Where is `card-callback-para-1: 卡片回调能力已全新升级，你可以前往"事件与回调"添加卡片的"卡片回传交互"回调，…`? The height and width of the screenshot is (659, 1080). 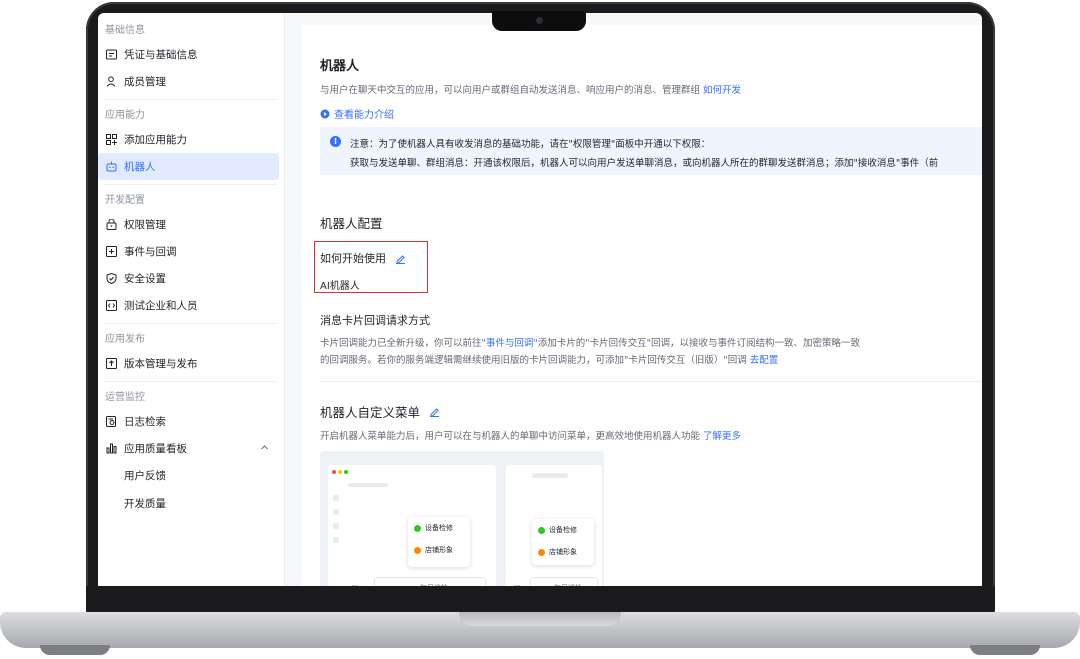
card-callback-para-1: 卡片回调能力已全新升级，你可以前往"事件与回调"添加卡片的"卡片回传交互"回调，… is located at coordinates (590, 342).